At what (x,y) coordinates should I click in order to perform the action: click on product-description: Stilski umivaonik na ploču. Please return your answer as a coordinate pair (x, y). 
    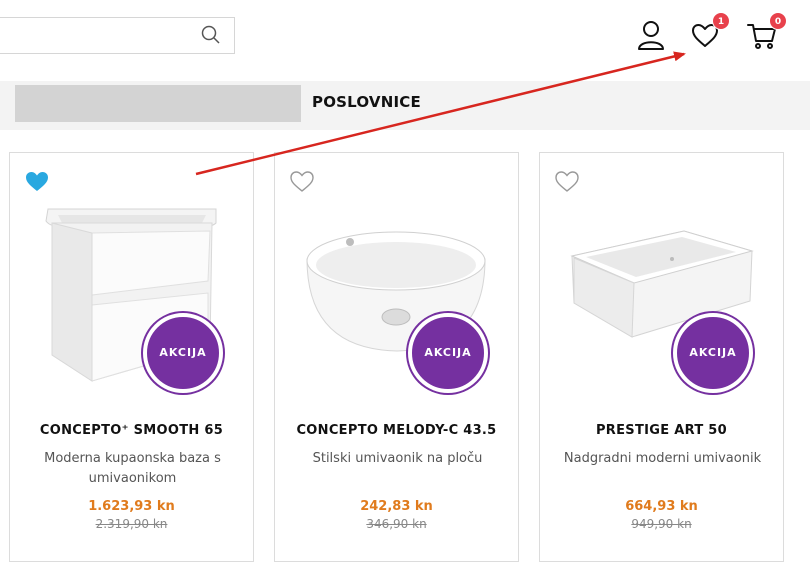
    Looking at the image, I should click on (397, 458).